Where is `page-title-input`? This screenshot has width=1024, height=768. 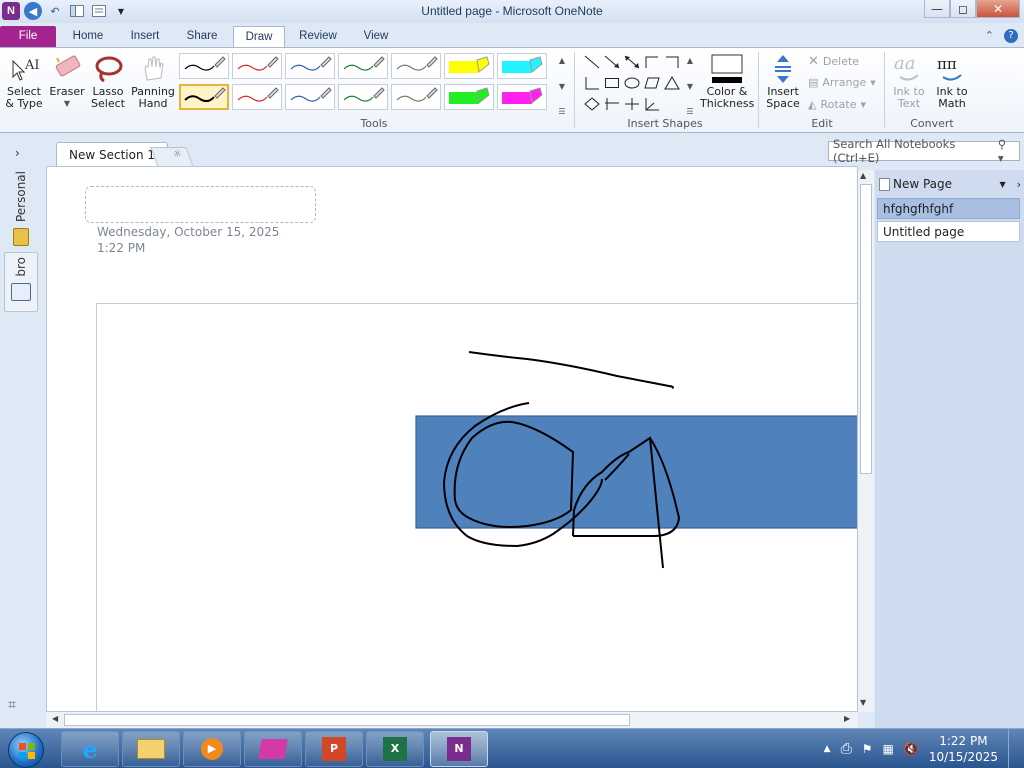 page-title-input is located at coordinates (200, 204).